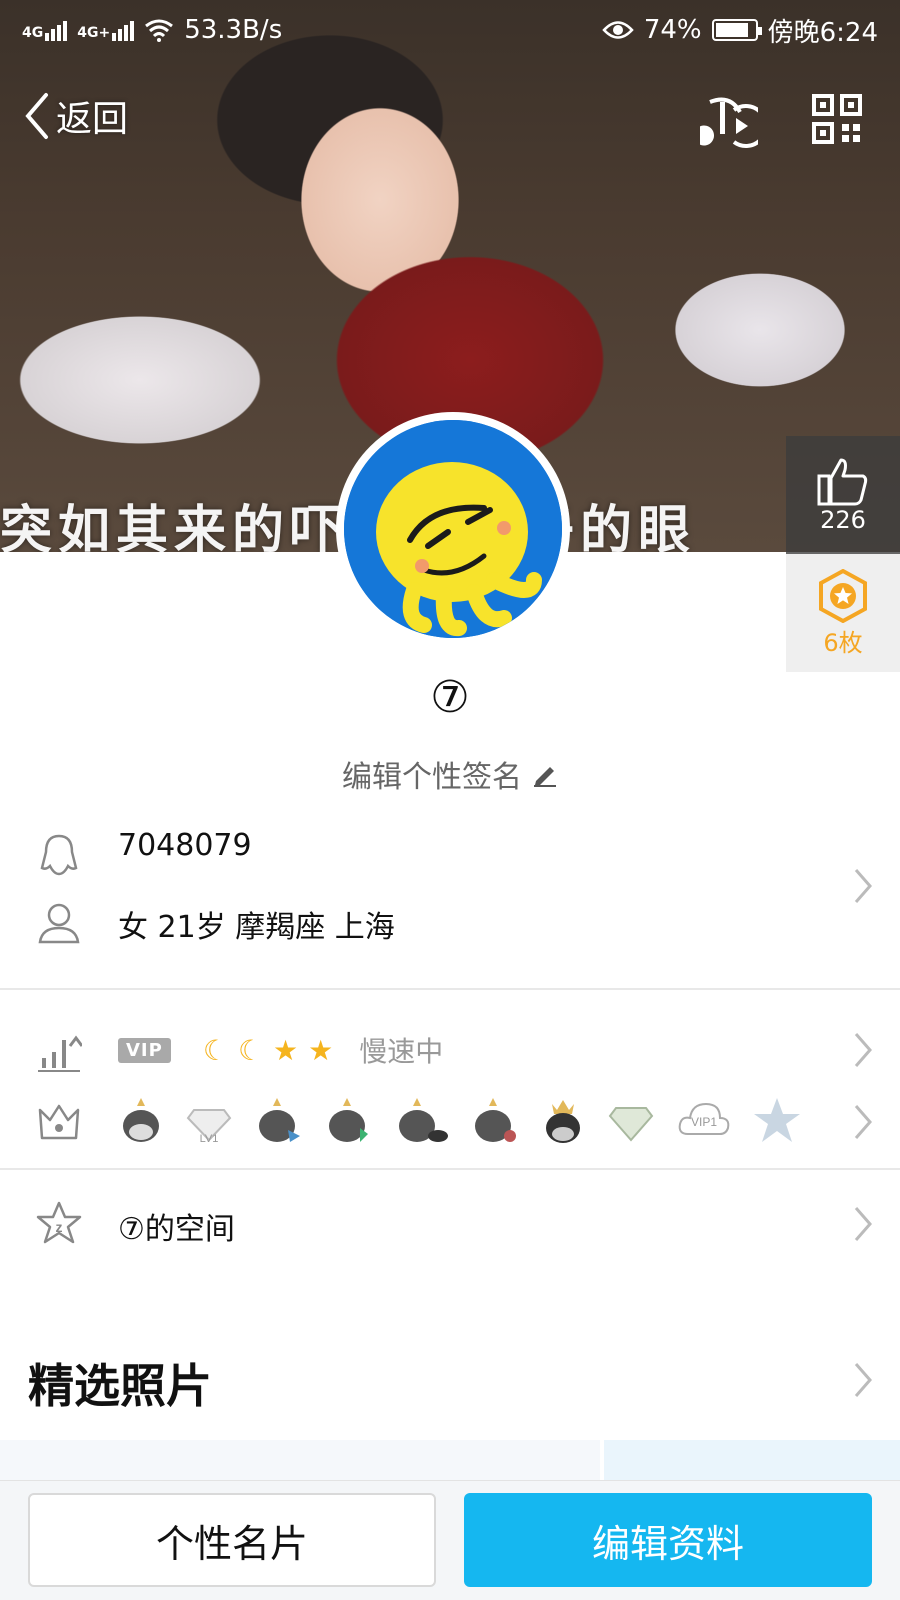 Image resolution: width=900 pixels, height=1600 pixels. I want to click on vip-tag: VIP, so click(144, 1050).